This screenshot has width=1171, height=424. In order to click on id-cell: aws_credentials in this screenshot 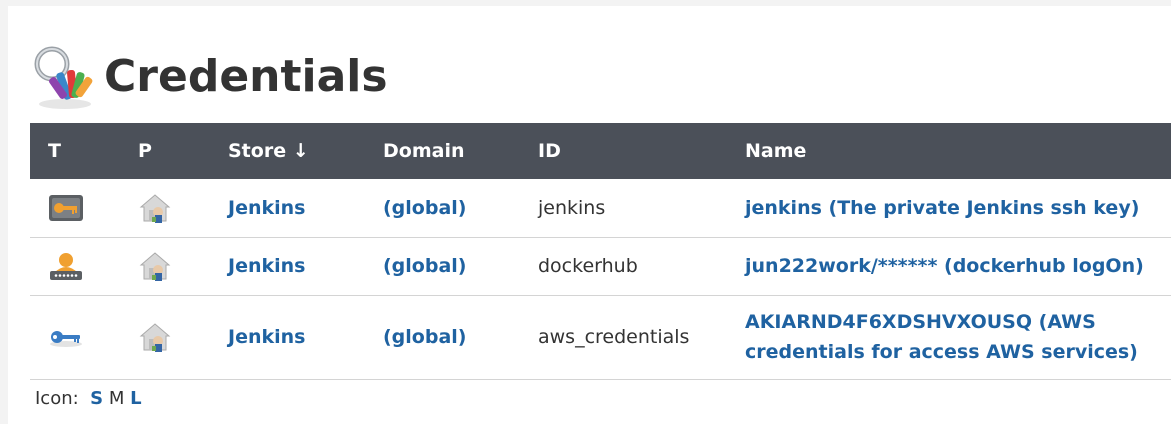, I will do `click(623, 337)`.